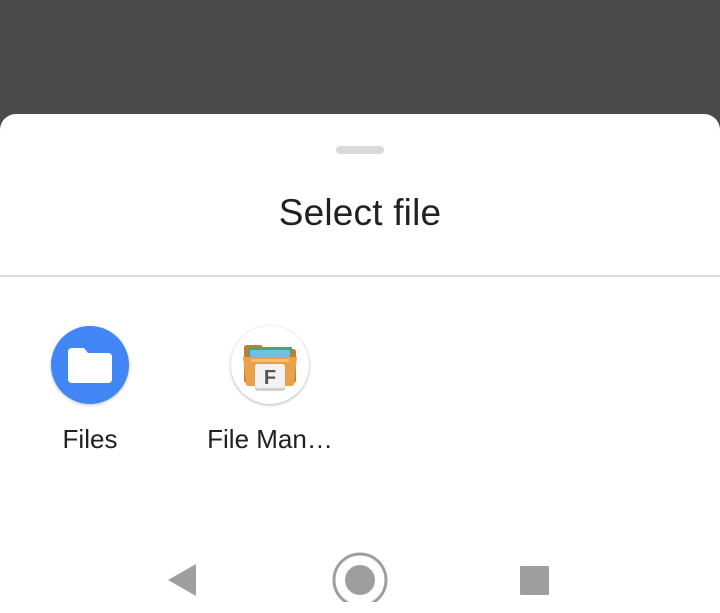 The height and width of the screenshot is (613, 720). I want to click on recents-button, so click(534, 572).